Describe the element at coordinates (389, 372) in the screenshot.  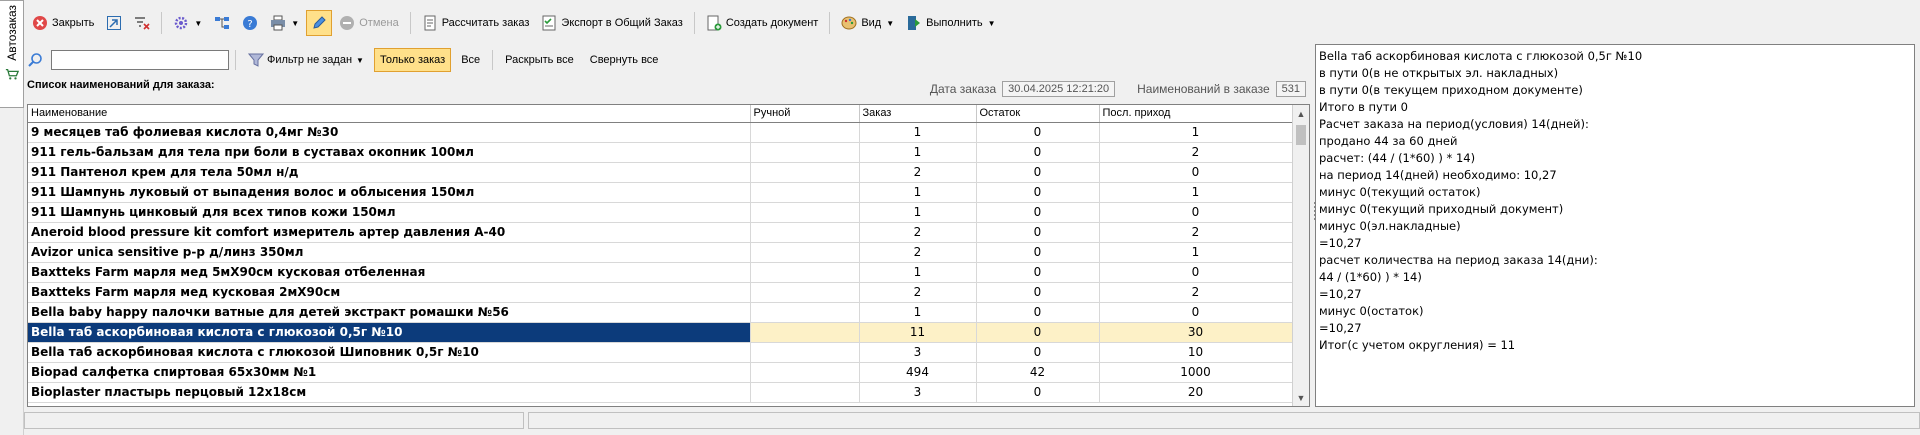
I see `cell-name: Biopad салфетка спиртовая 65х30мм №1` at that location.